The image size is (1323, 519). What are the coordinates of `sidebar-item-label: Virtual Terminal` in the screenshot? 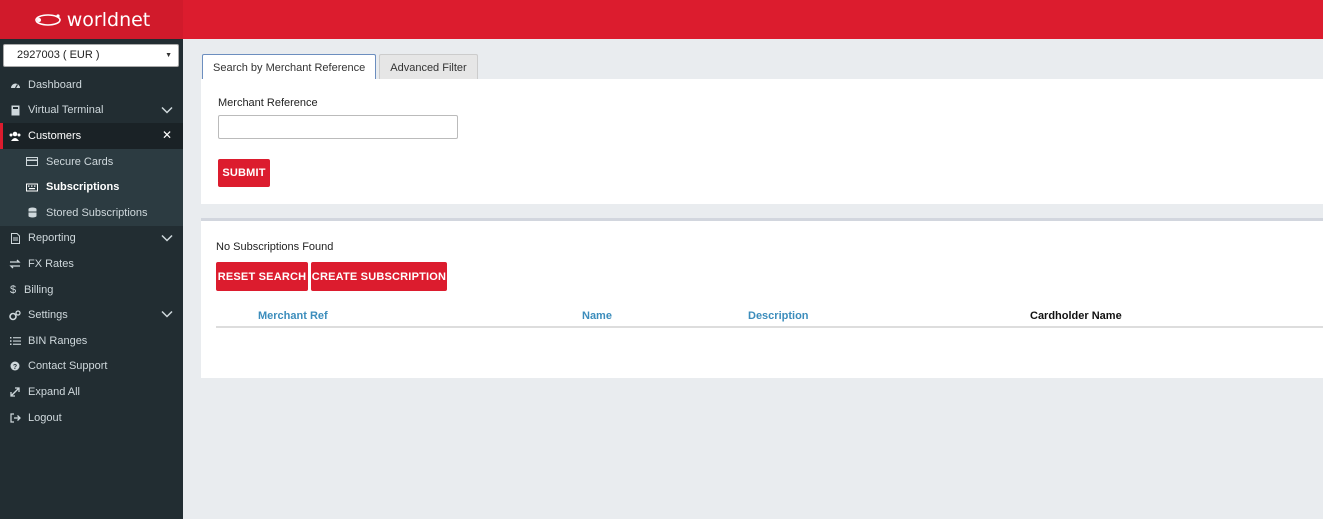 It's located at (66, 110).